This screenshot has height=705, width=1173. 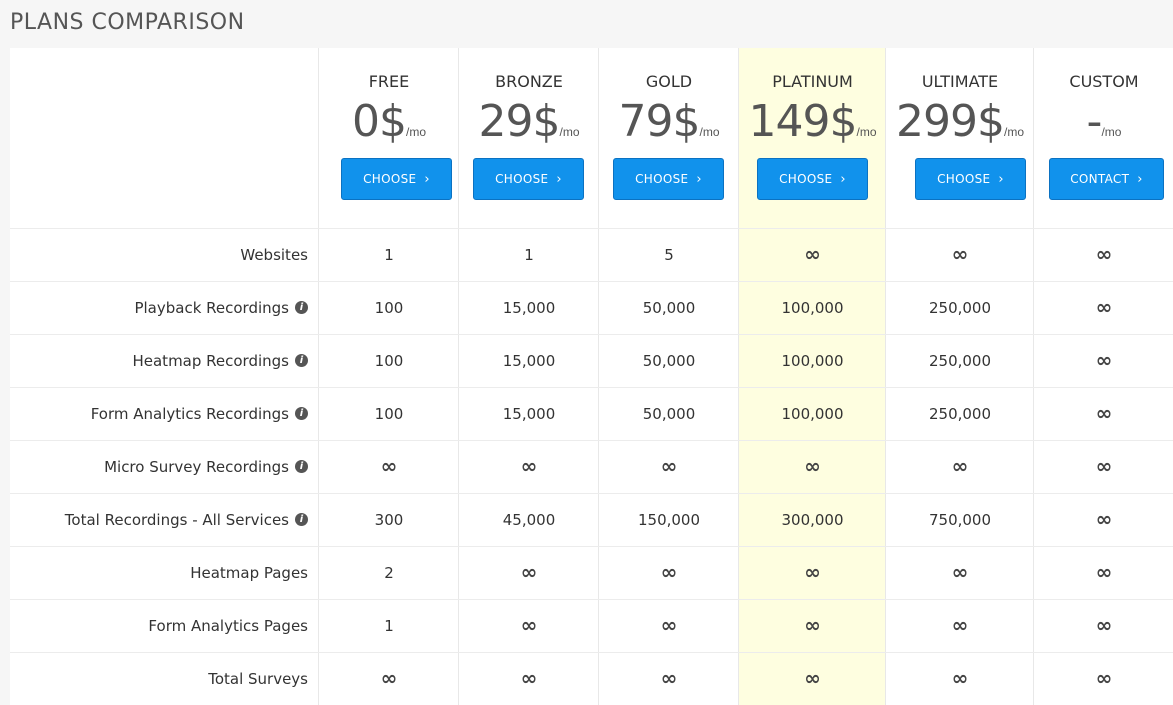 I want to click on feature-label-text: Playback Recordings, so click(x=211, y=308).